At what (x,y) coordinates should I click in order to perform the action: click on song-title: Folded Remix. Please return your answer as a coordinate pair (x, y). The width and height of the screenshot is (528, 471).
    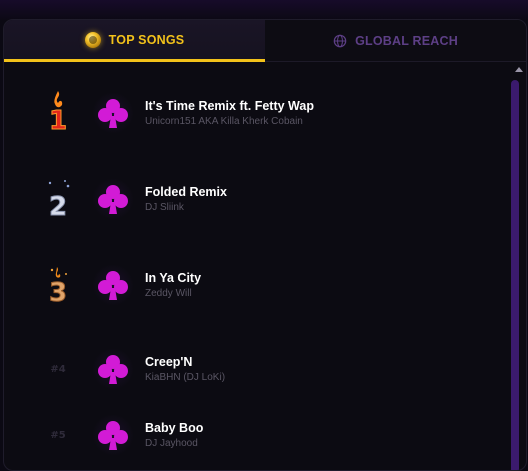
    Looking at the image, I should click on (186, 191).